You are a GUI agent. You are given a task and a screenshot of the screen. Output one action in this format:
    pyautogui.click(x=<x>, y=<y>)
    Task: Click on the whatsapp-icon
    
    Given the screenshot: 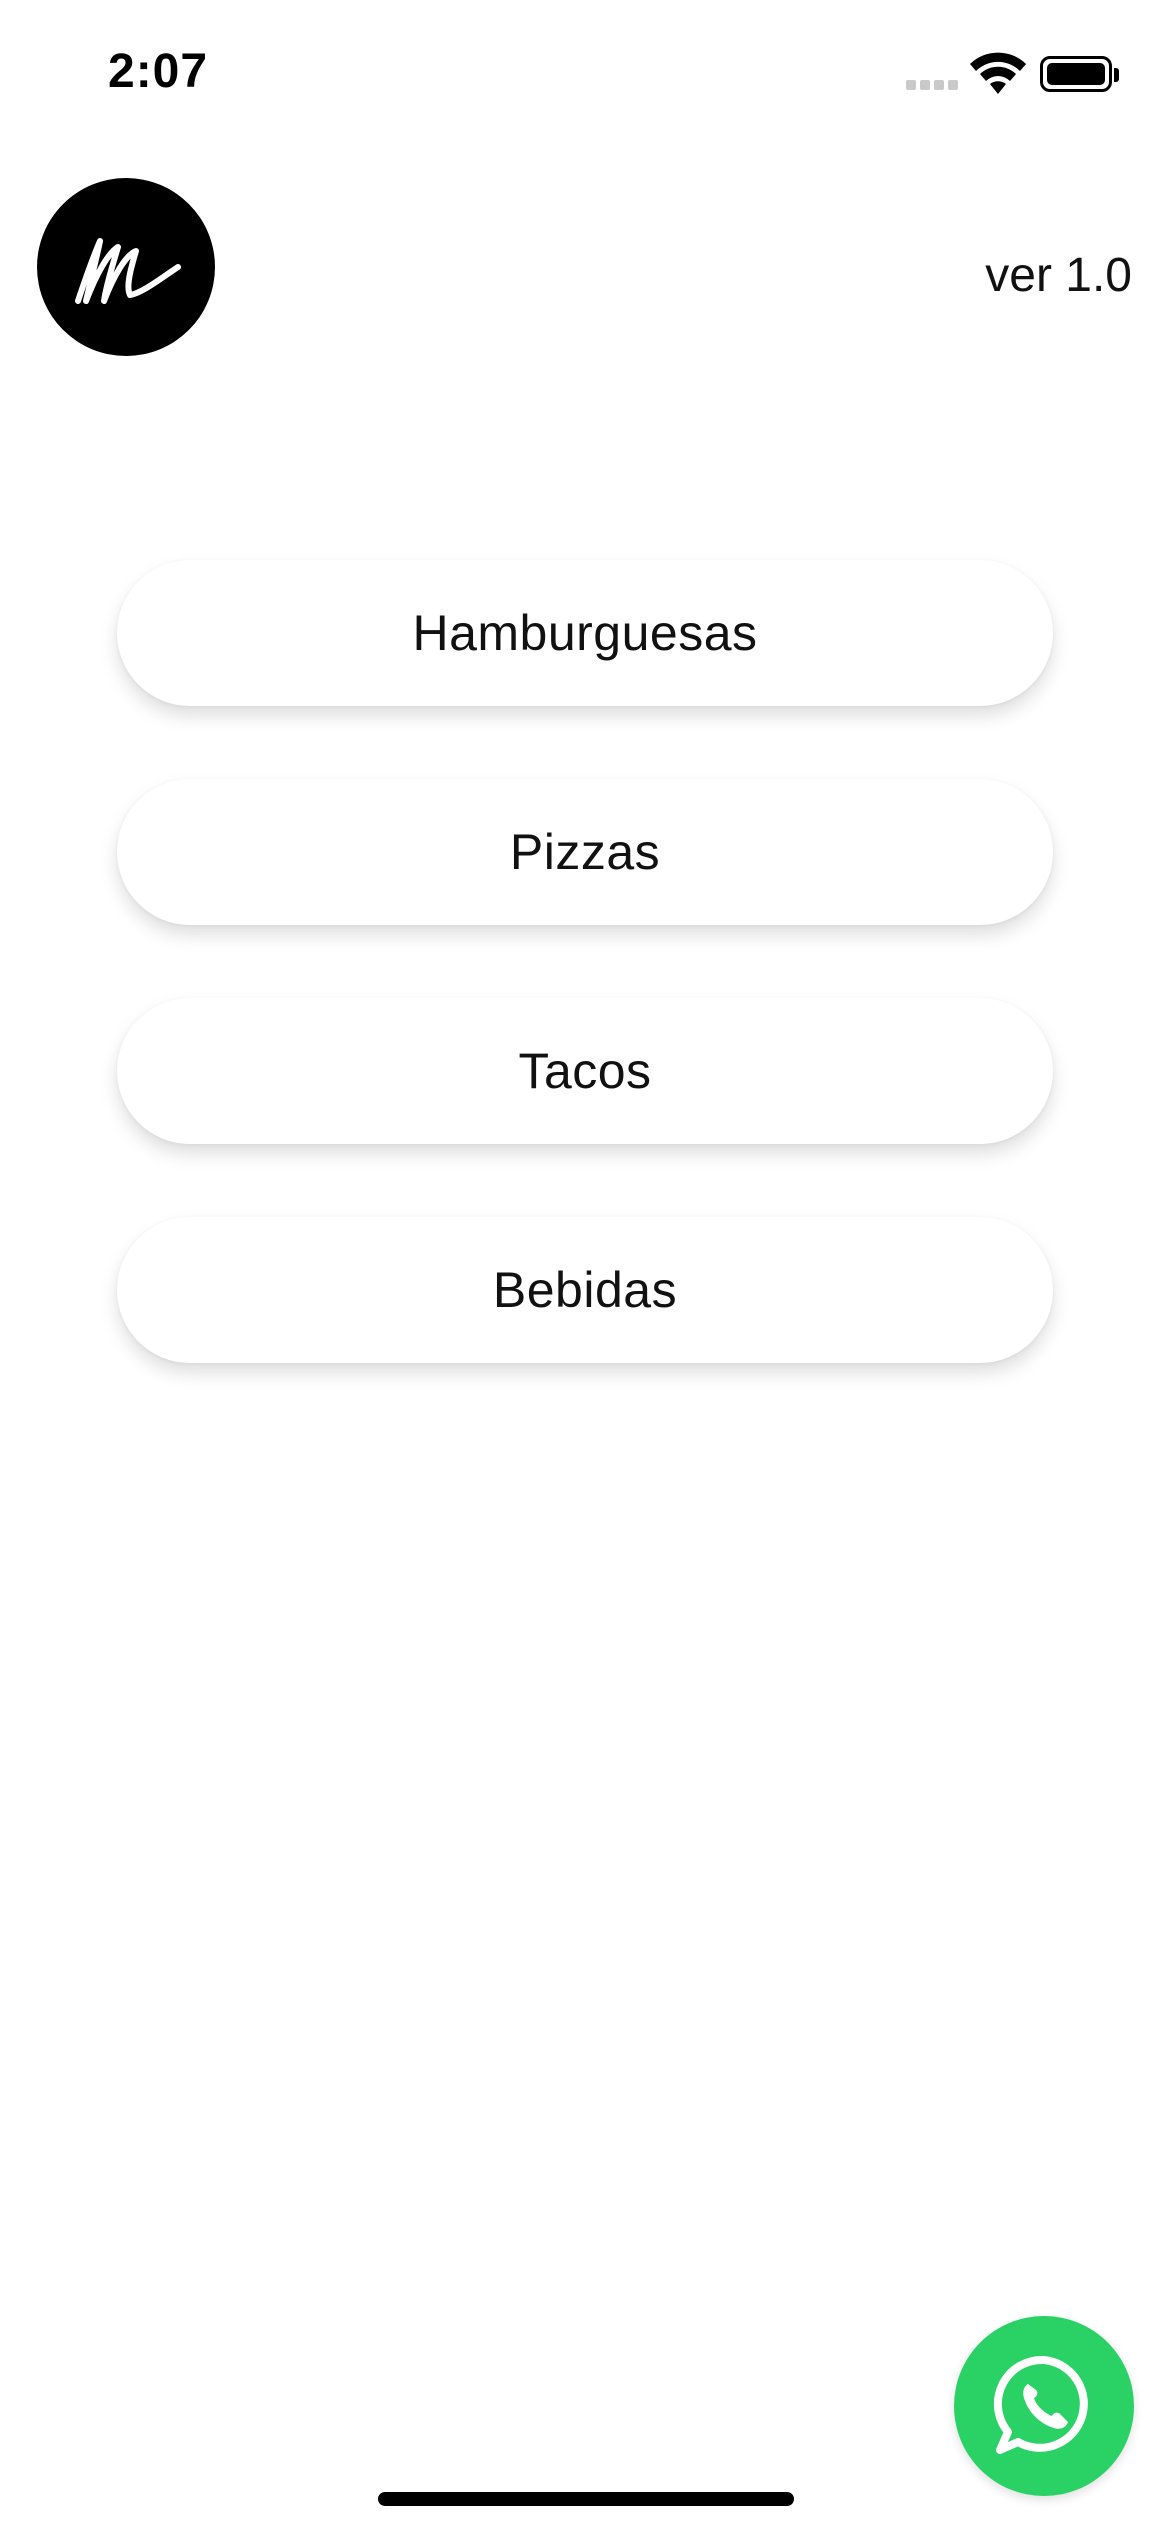 What is the action you would take?
    pyautogui.click(x=1040, y=2404)
    